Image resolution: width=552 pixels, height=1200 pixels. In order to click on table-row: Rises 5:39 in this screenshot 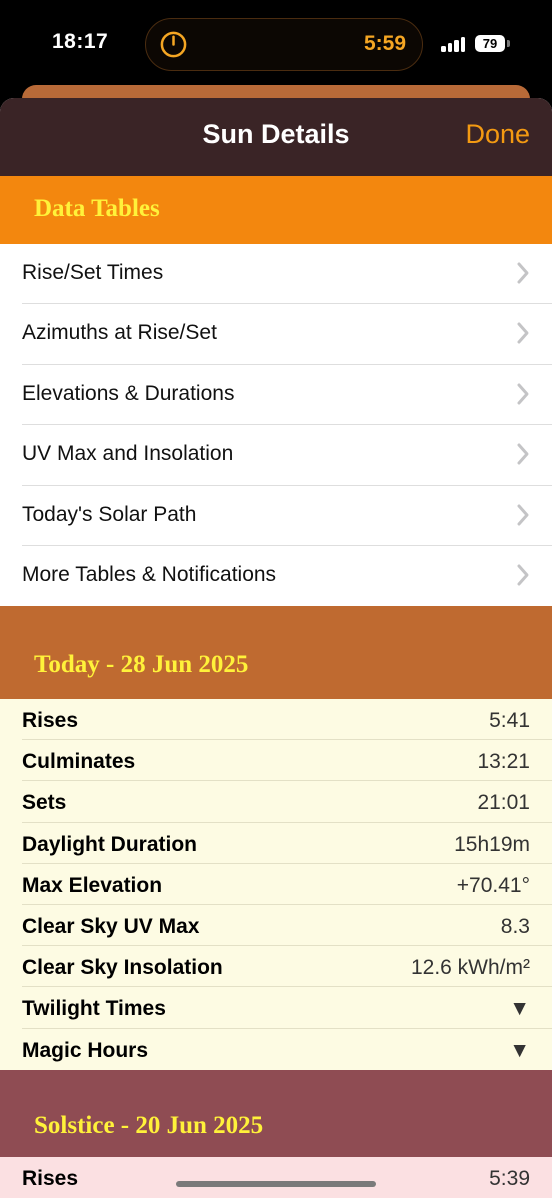, I will do `click(276, 1177)`.